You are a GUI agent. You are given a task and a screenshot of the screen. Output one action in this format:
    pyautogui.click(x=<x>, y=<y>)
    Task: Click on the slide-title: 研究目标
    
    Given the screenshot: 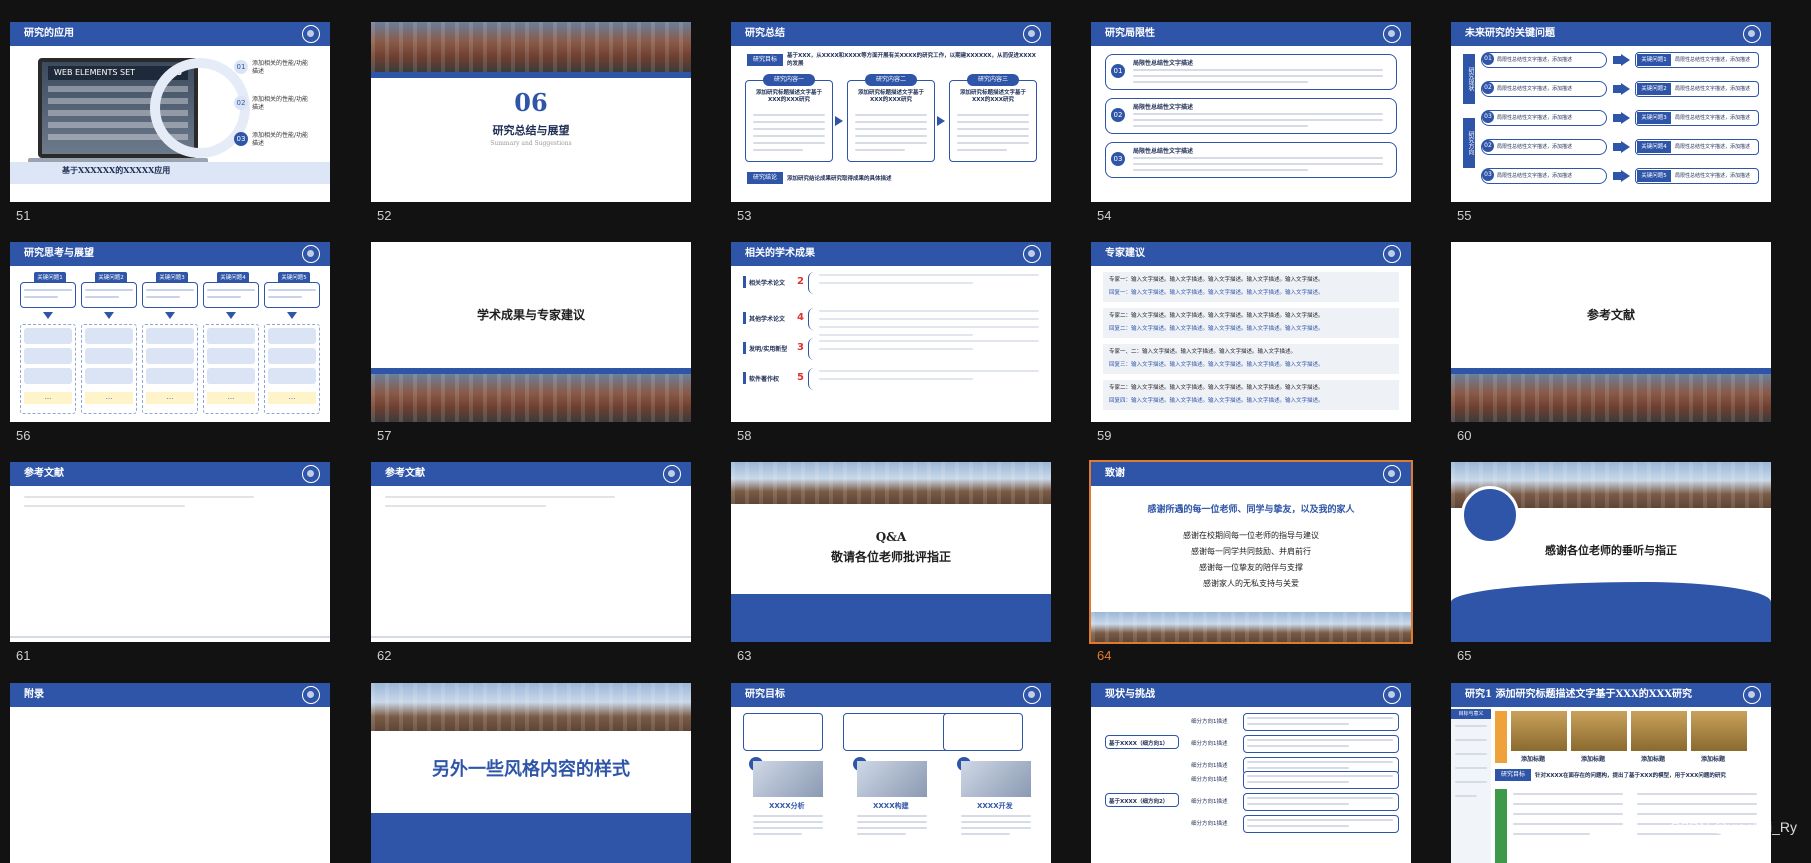 What is the action you would take?
    pyautogui.click(x=765, y=694)
    